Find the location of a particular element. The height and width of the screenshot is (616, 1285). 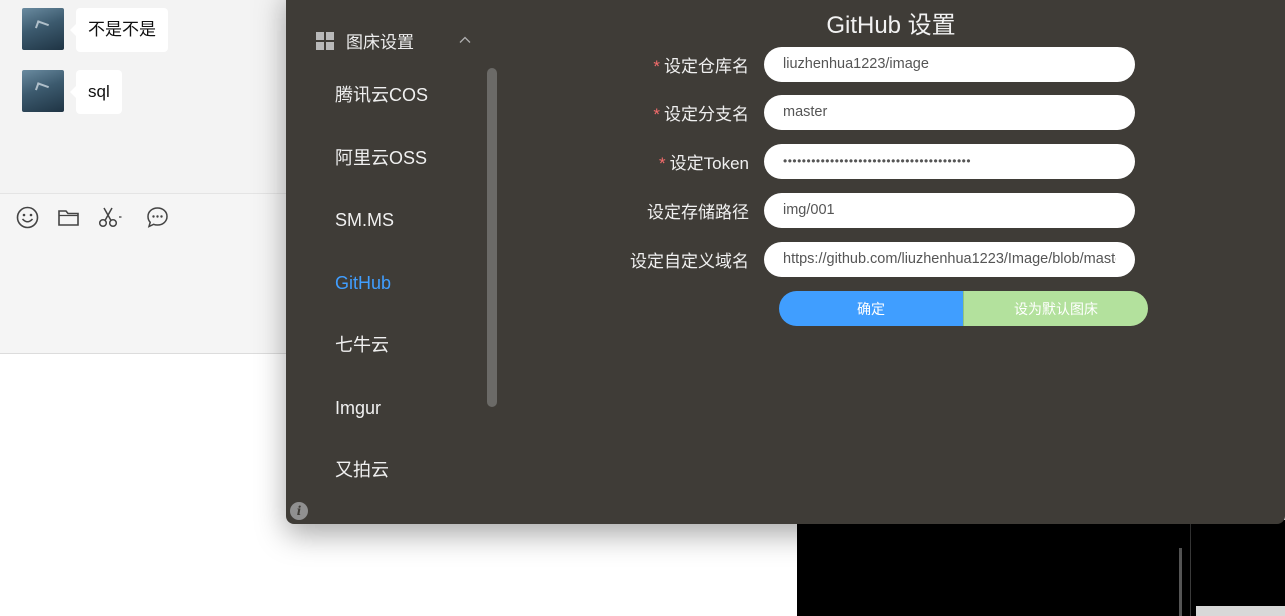

message-bubble: 不是不是 is located at coordinates (119, 30).